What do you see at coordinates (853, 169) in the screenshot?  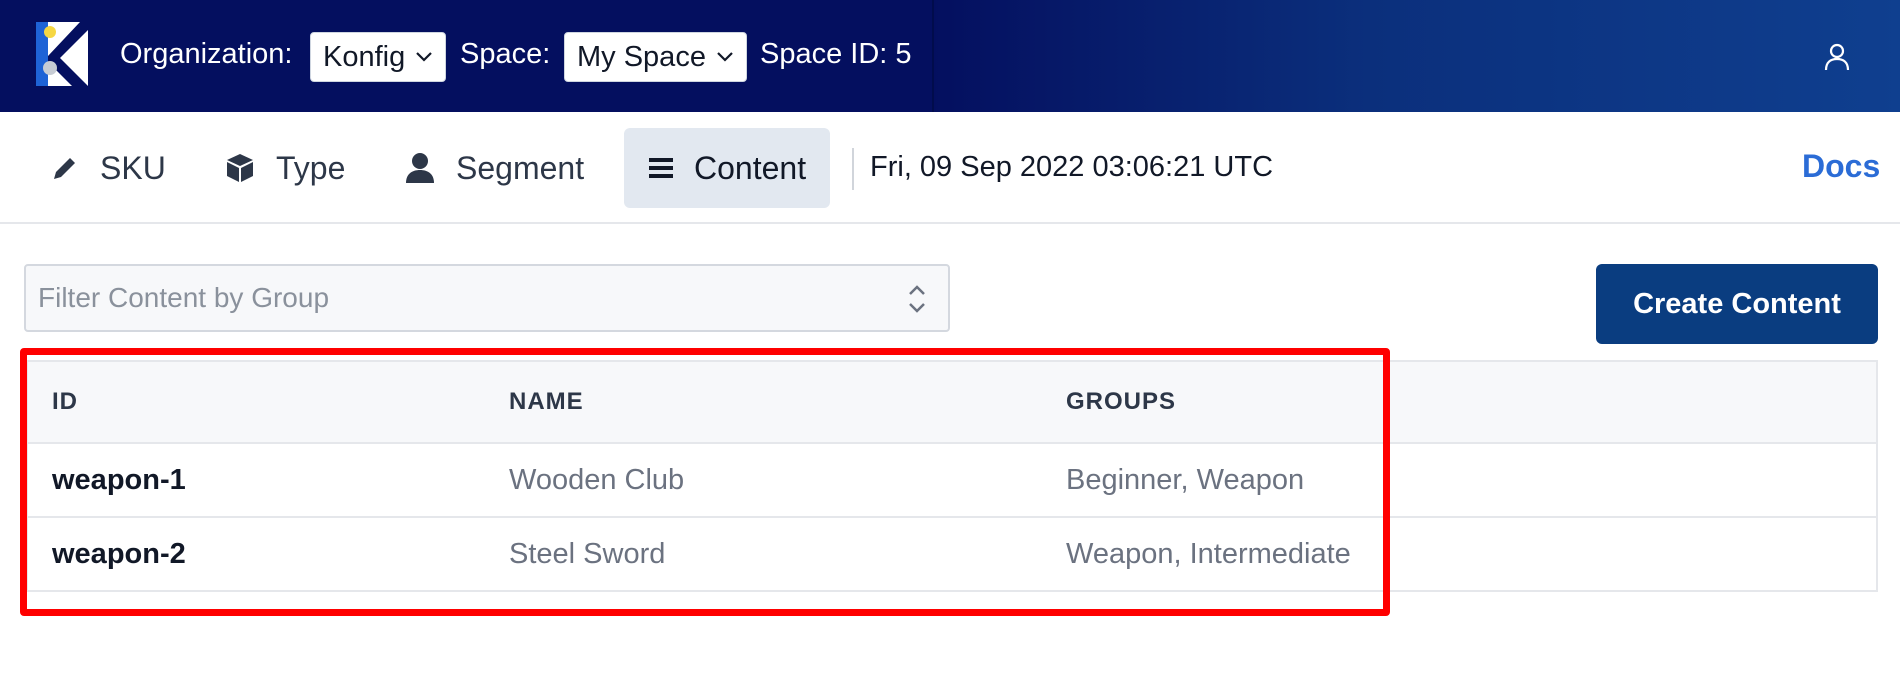 I see `nav-divider` at bounding box center [853, 169].